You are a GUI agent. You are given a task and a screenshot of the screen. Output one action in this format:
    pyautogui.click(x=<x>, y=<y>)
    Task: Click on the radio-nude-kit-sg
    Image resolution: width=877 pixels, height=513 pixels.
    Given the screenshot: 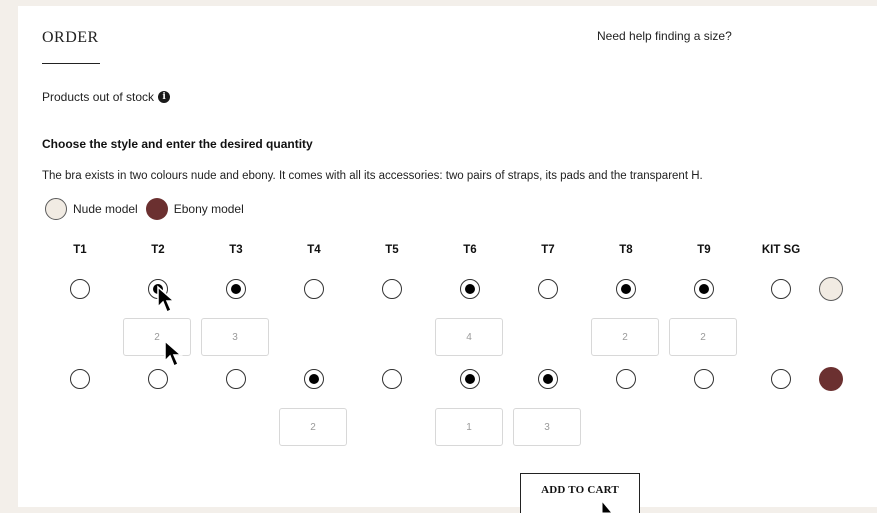 What is the action you would take?
    pyautogui.click(x=781, y=289)
    